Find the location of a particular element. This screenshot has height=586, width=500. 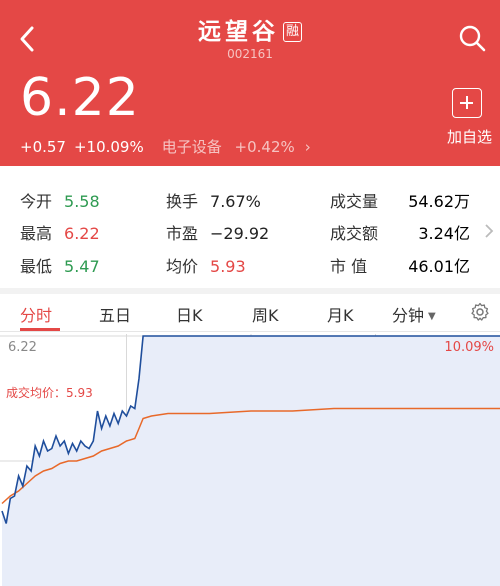

stat-amount: 成交额 is located at coordinates (354, 232).